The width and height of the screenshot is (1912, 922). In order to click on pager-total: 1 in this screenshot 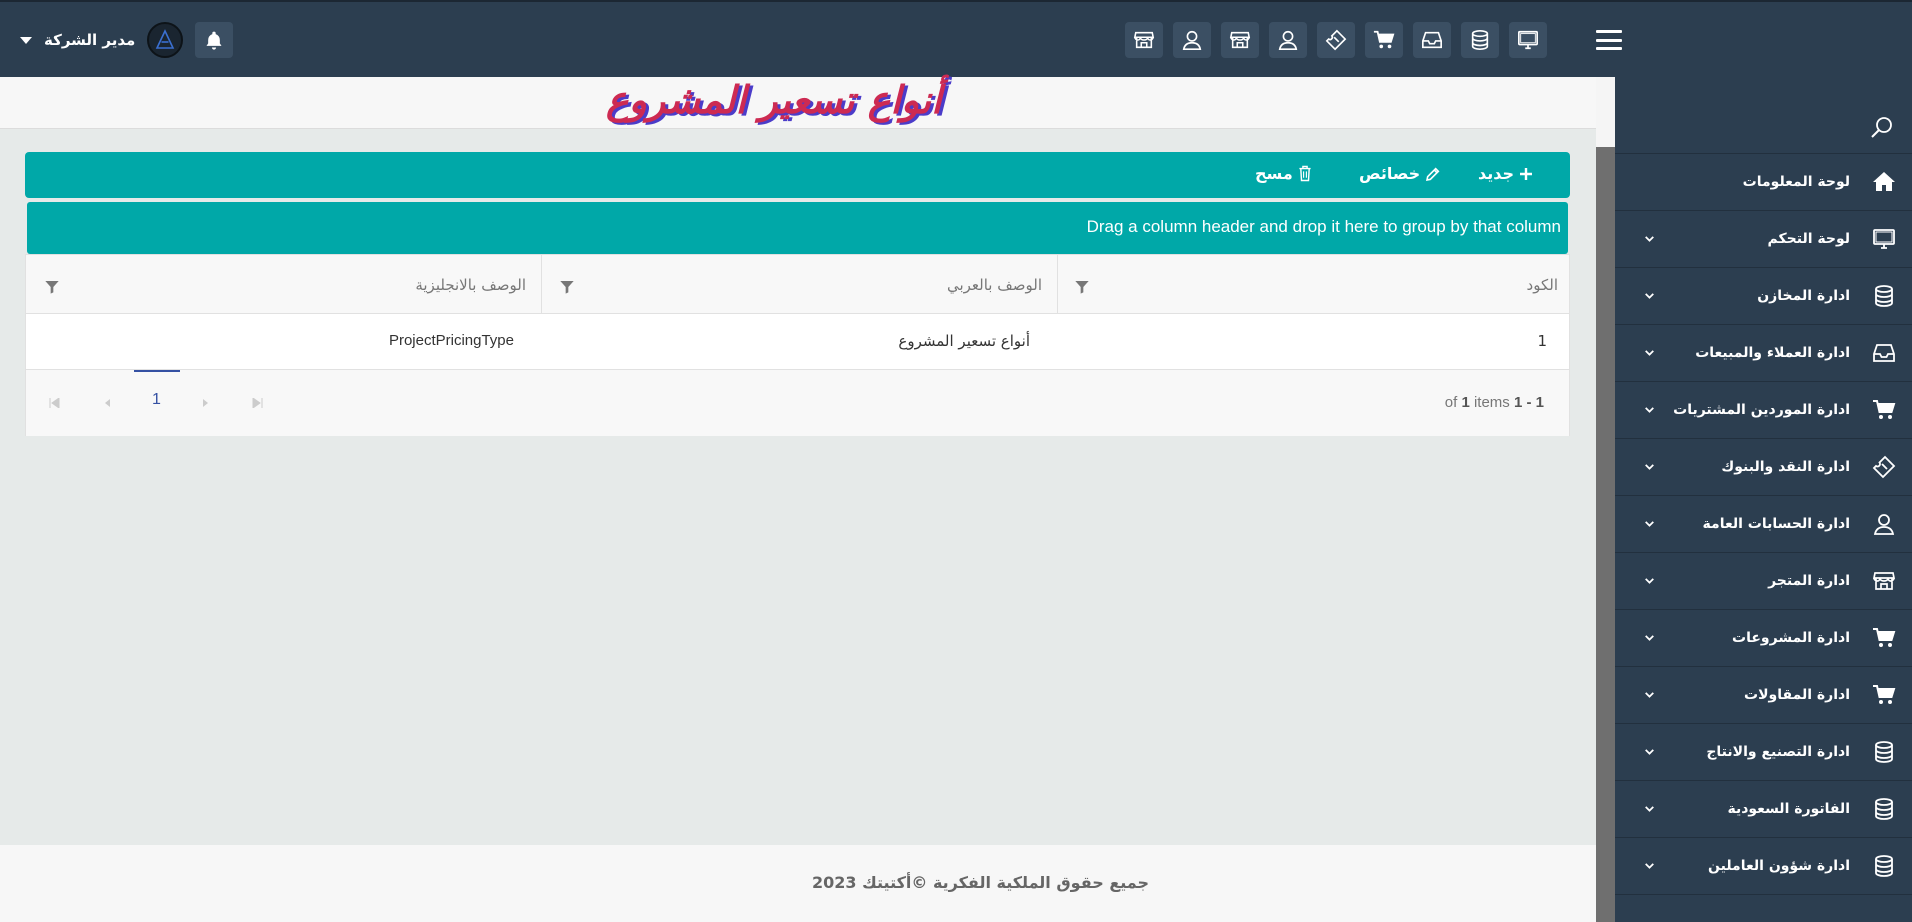, I will do `click(1465, 402)`.